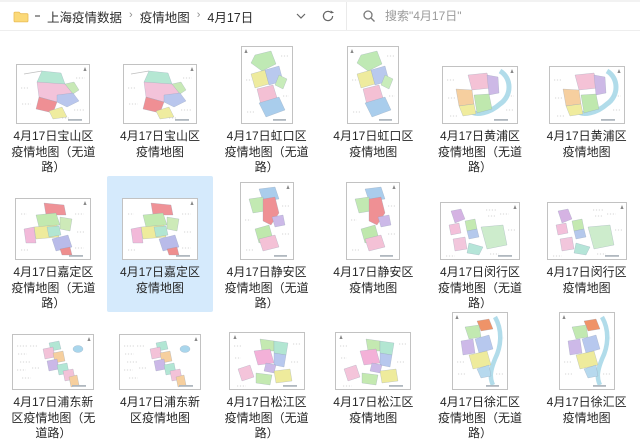 The image size is (640, 442). Describe the element at coordinates (266, 417) in the screenshot. I see `file-name: 4月17日松江区疫情地图（无道路）` at that location.